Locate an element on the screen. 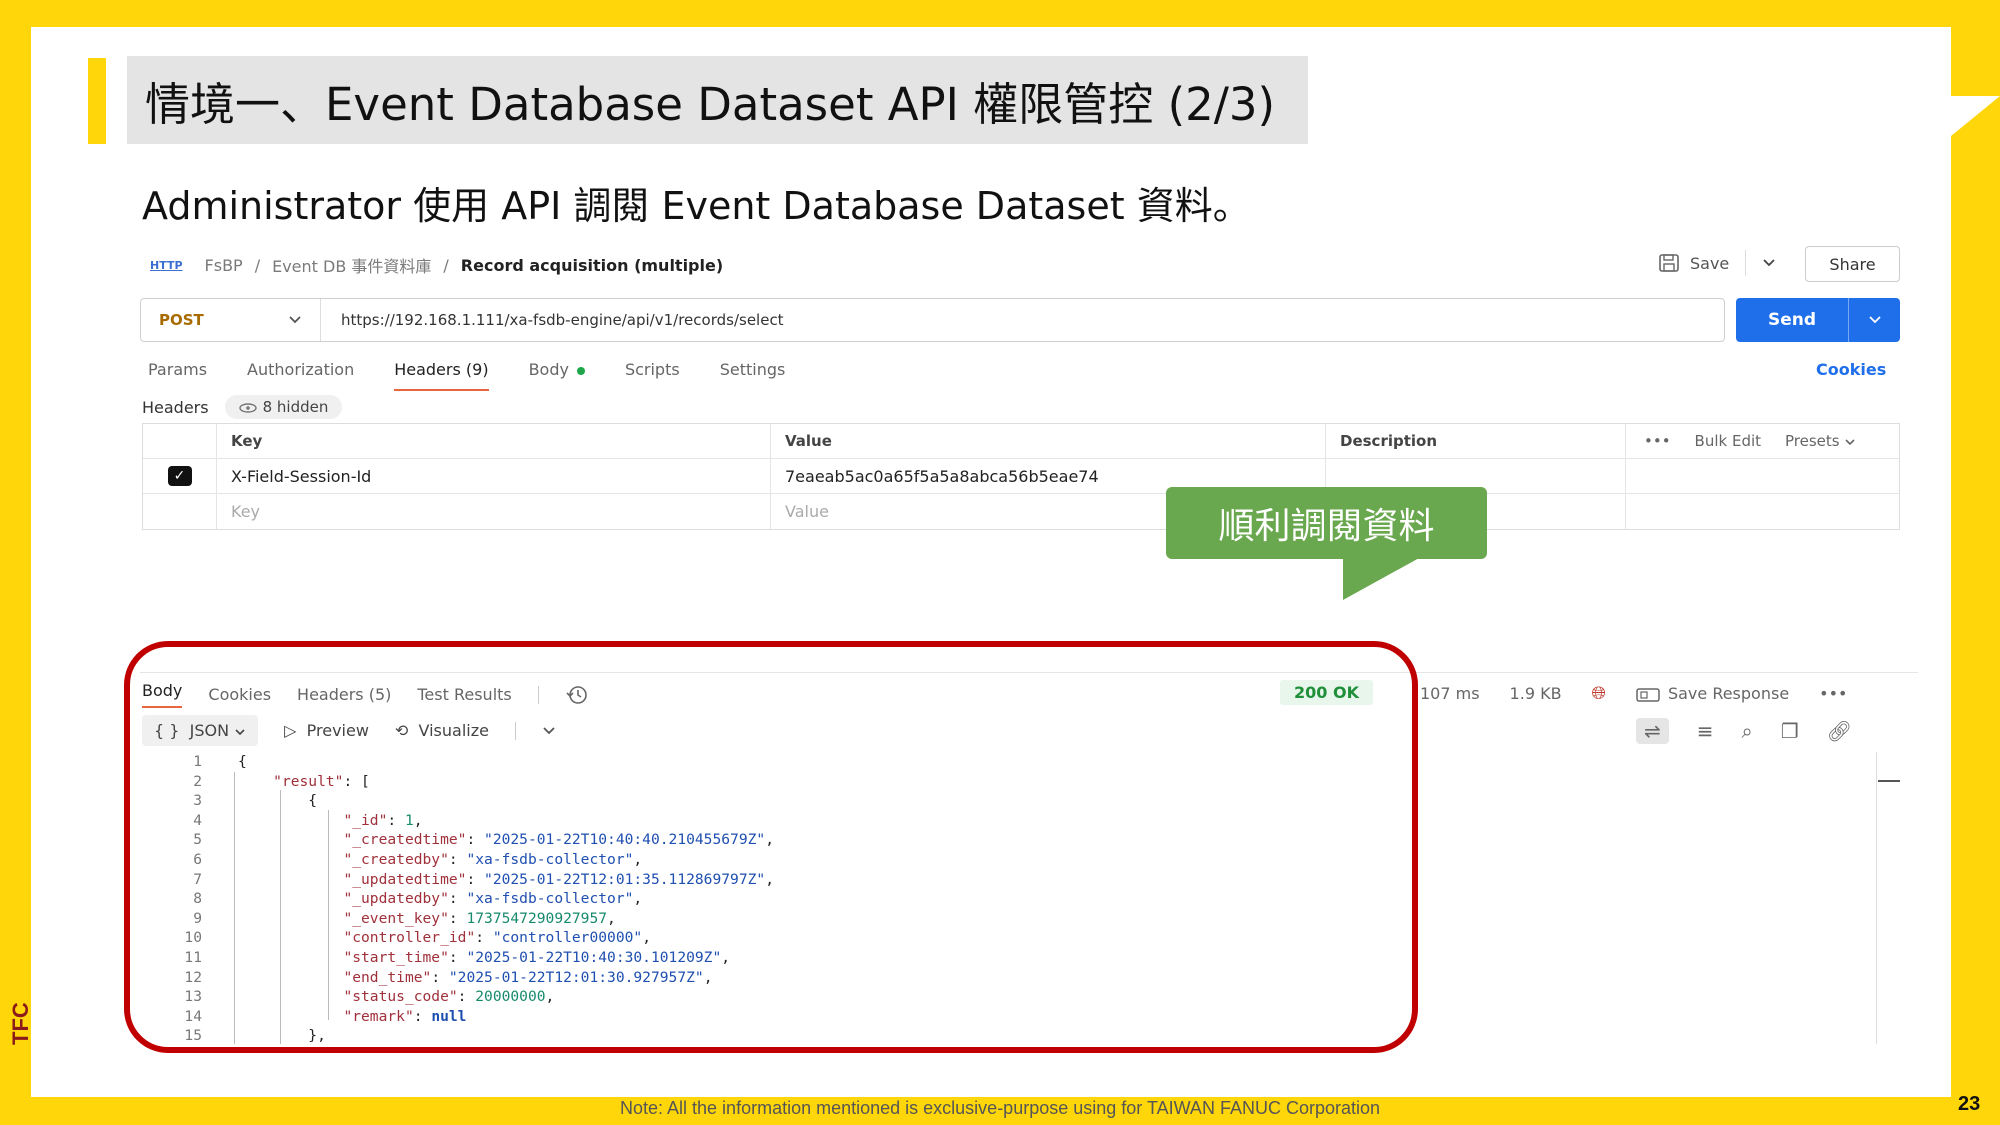 This screenshot has width=2000, height=1125. callout-bubble: 順利調閱資料 is located at coordinates (1326, 523).